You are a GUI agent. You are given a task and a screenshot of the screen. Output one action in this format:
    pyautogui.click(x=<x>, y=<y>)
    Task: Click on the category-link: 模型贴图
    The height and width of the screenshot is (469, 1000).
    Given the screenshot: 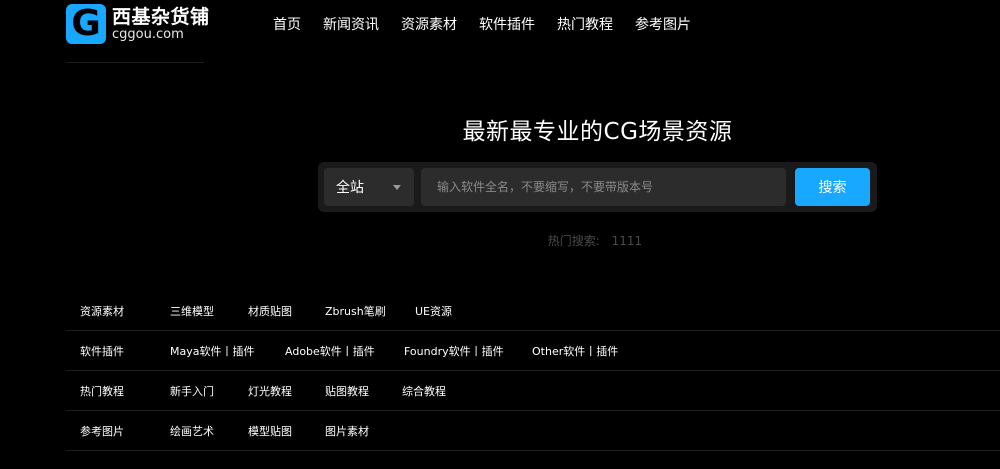 What is the action you would take?
    pyautogui.click(x=270, y=431)
    